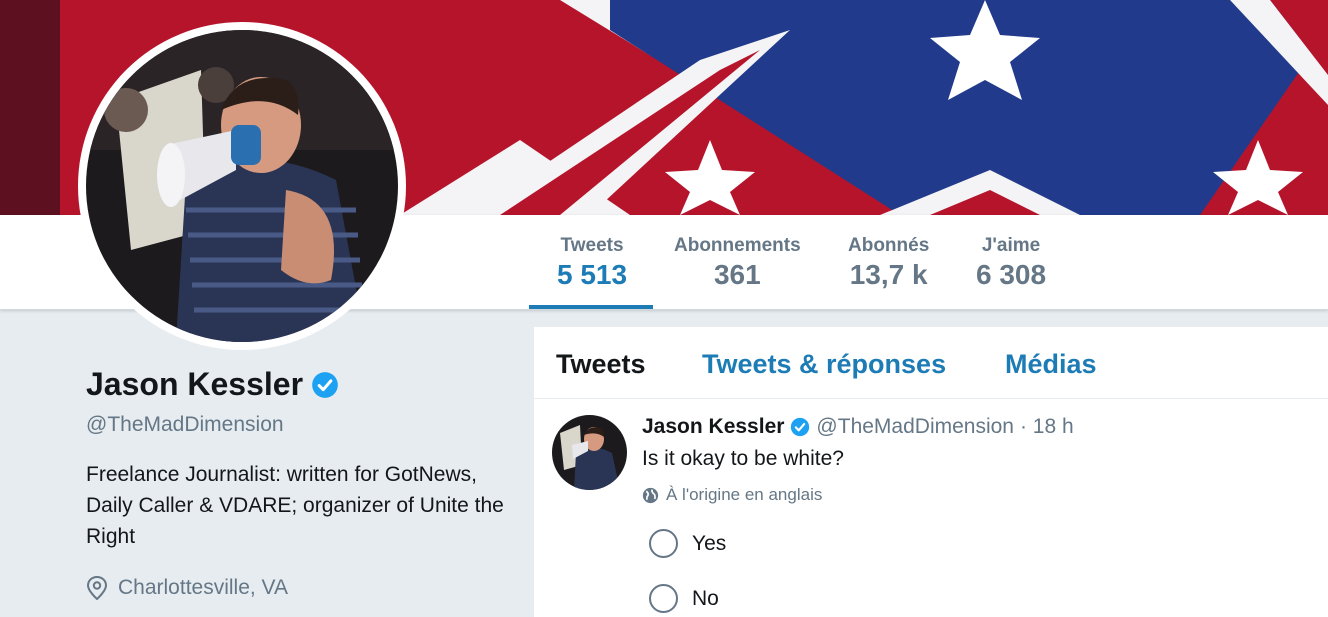 The height and width of the screenshot is (617, 1328). What do you see at coordinates (687, 543) in the screenshot?
I see `poll-option-yes: Yes` at bounding box center [687, 543].